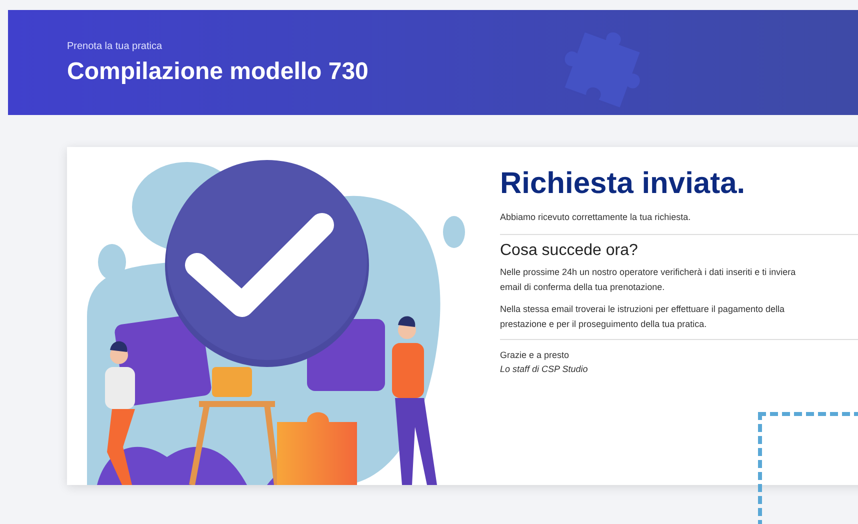 The width and height of the screenshot is (858, 524). I want to click on header-eyebrow: Prenota la tua pratica, so click(115, 47).